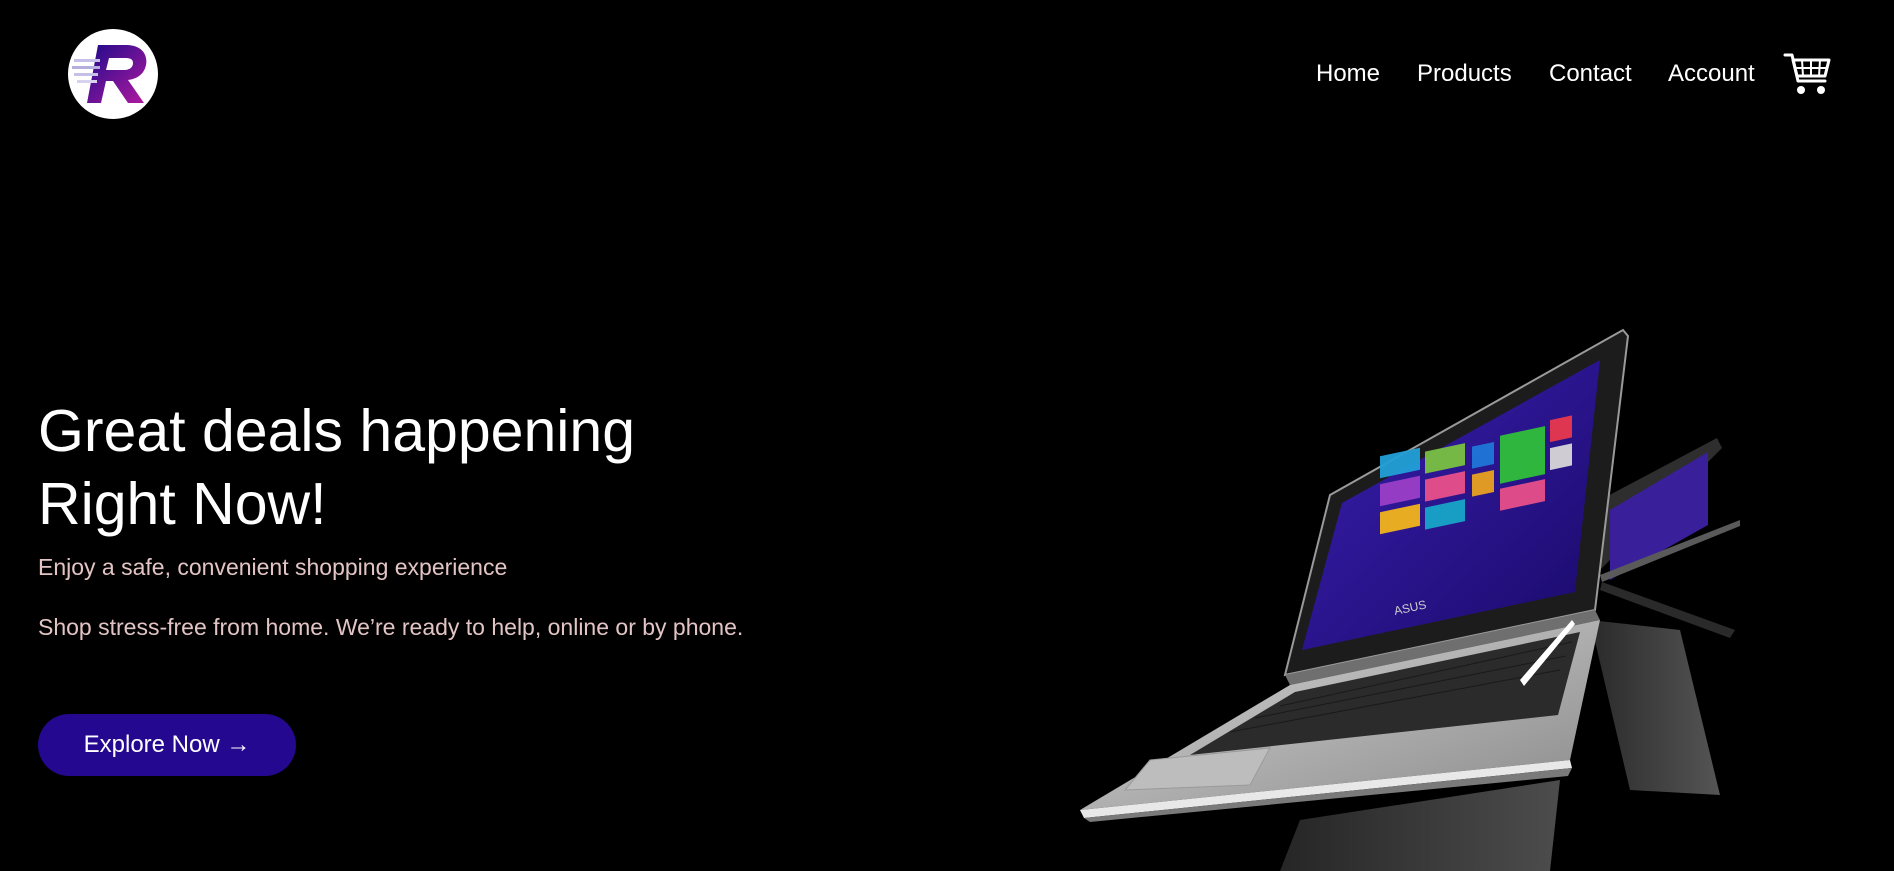 The height and width of the screenshot is (871, 1894). I want to click on nav-account-link: Account, so click(1711, 74).